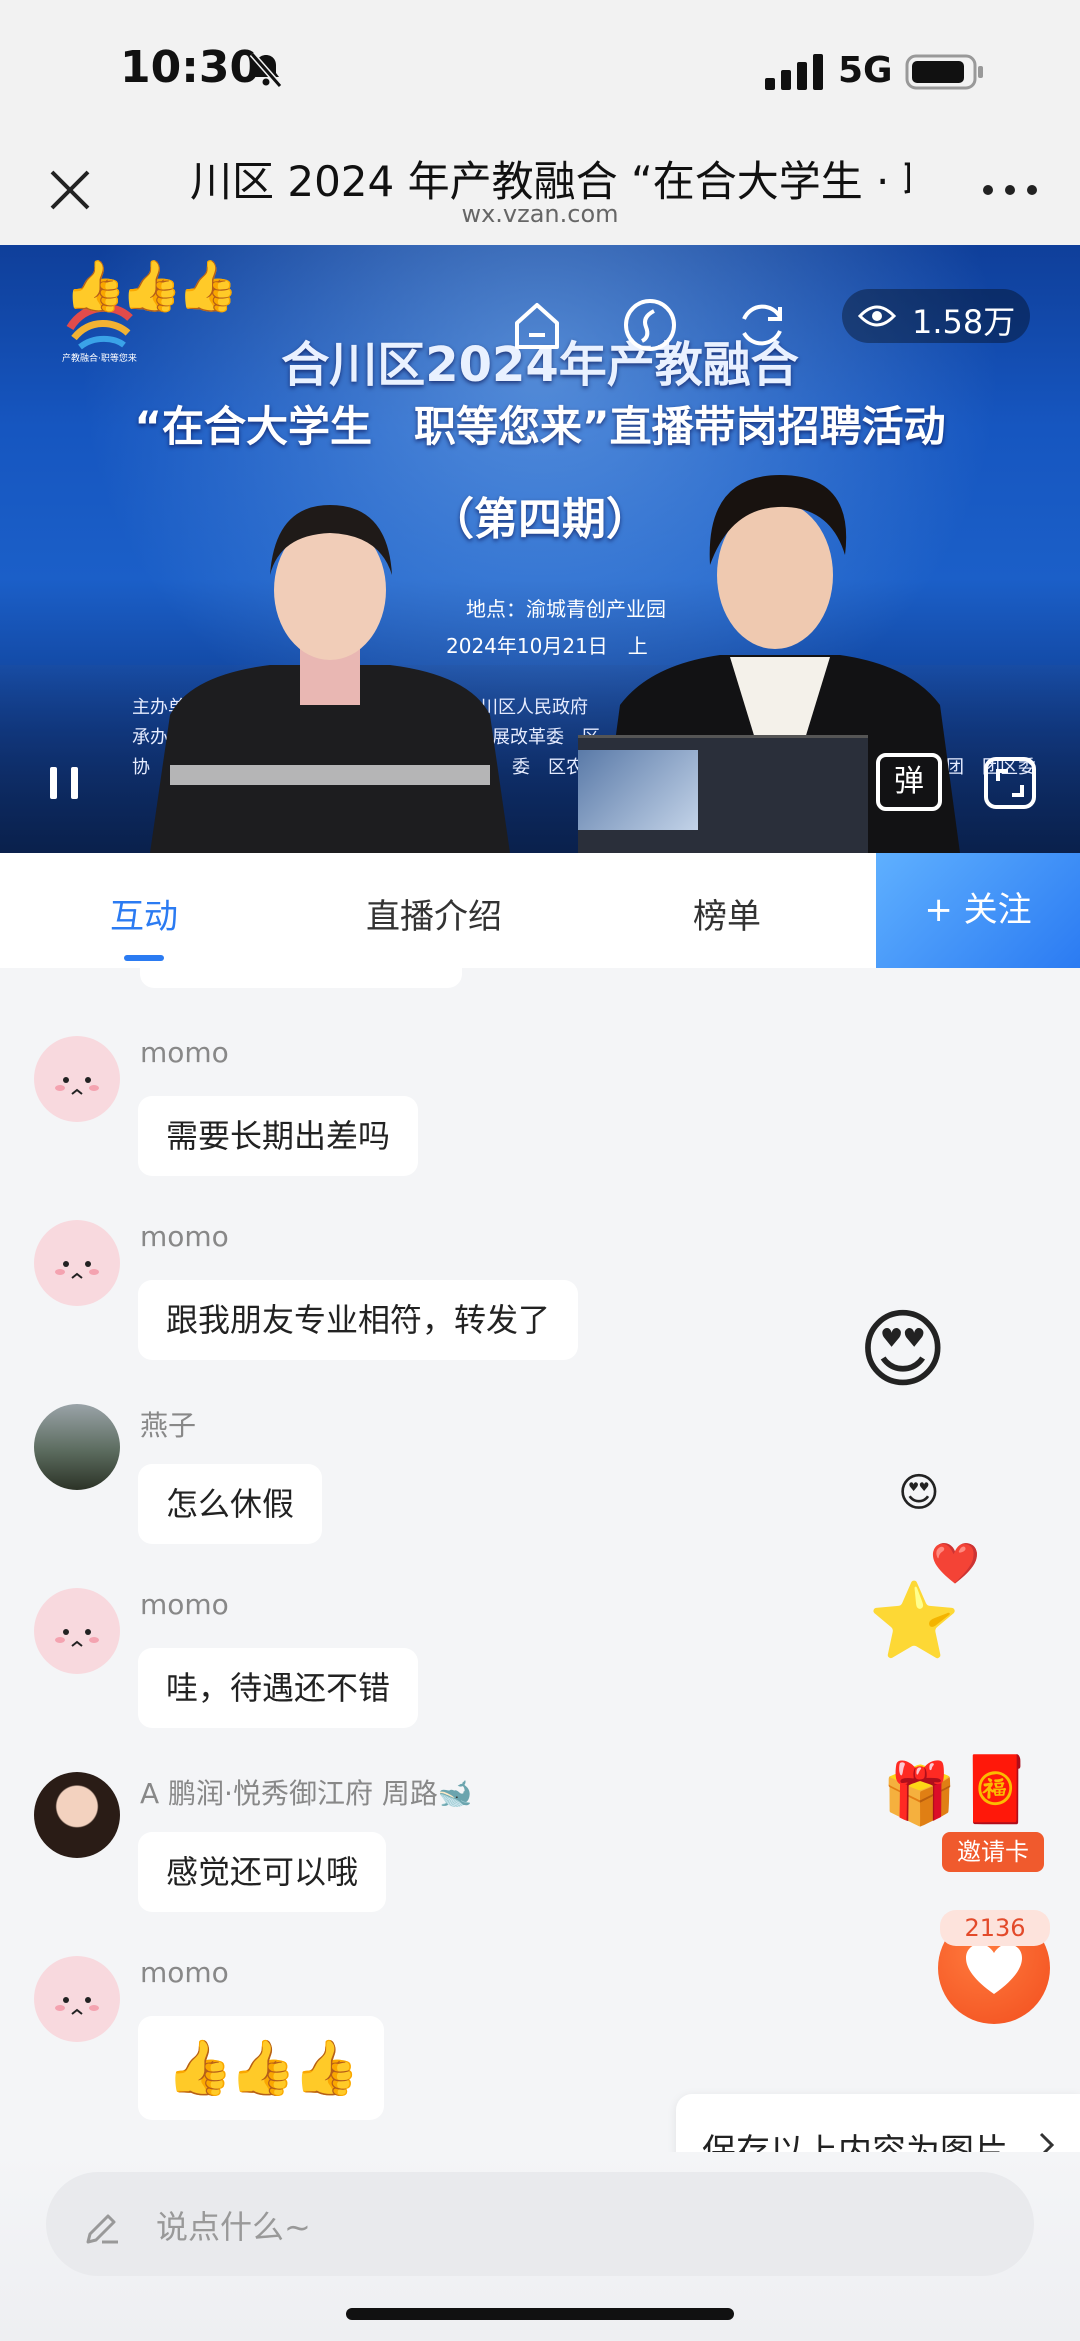  What do you see at coordinates (794, 72) in the screenshot?
I see `signal-icon` at bounding box center [794, 72].